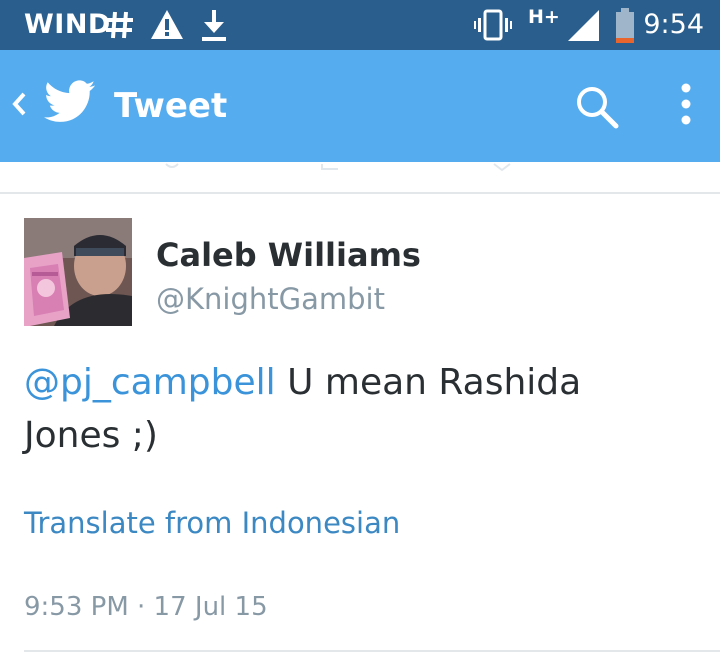  I want to click on author-handle: @KnightGambit, so click(270, 299).